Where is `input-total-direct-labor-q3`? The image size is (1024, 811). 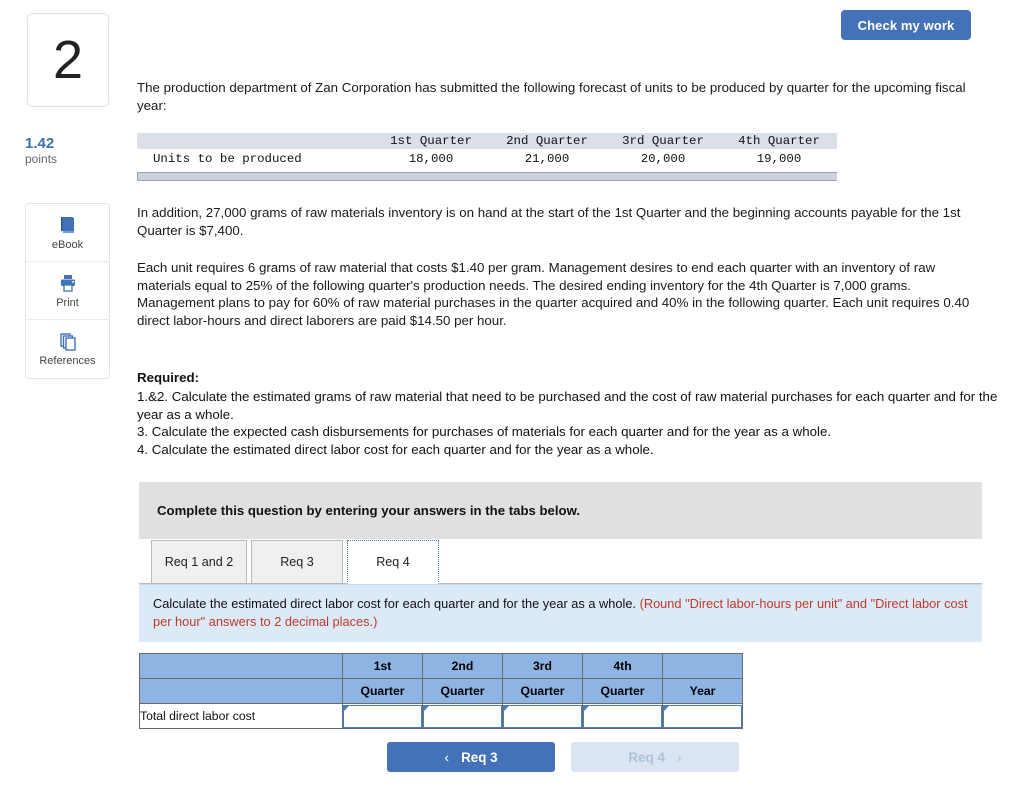
input-total-direct-labor-q3 is located at coordinates (542, 716).